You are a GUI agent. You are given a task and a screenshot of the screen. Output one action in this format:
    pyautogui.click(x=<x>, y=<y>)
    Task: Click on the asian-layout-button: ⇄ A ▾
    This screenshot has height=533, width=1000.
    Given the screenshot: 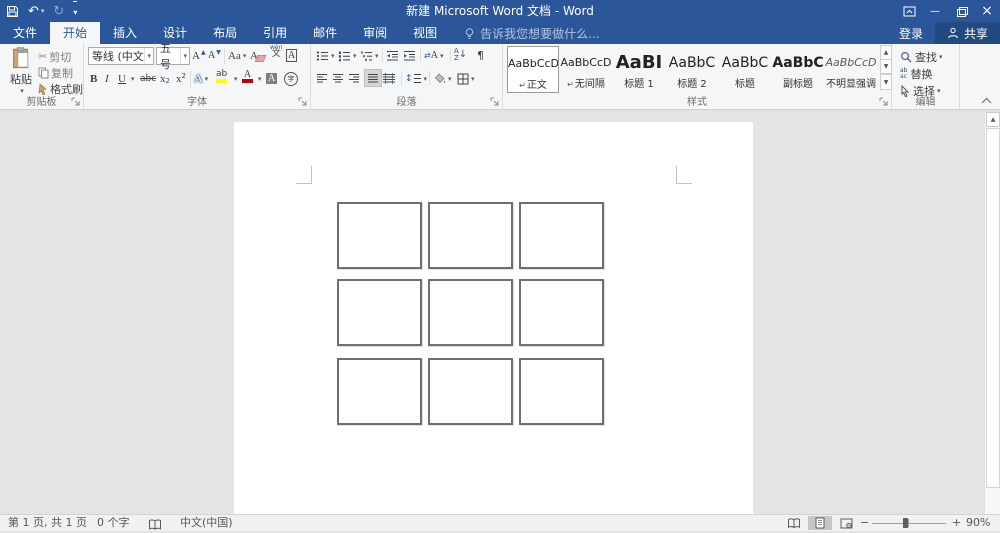 What is the action you would take?
    pyautogui.click(x=433, y=55)
    